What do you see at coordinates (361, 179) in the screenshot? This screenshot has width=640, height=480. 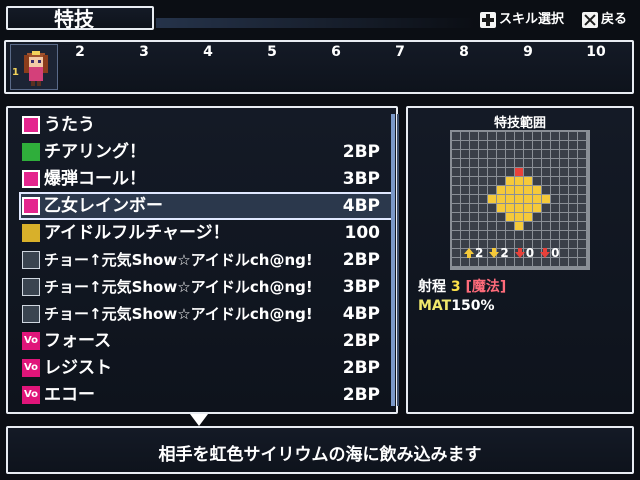 I see `skill-cost: 3BP` at bounding box center [361, 179].